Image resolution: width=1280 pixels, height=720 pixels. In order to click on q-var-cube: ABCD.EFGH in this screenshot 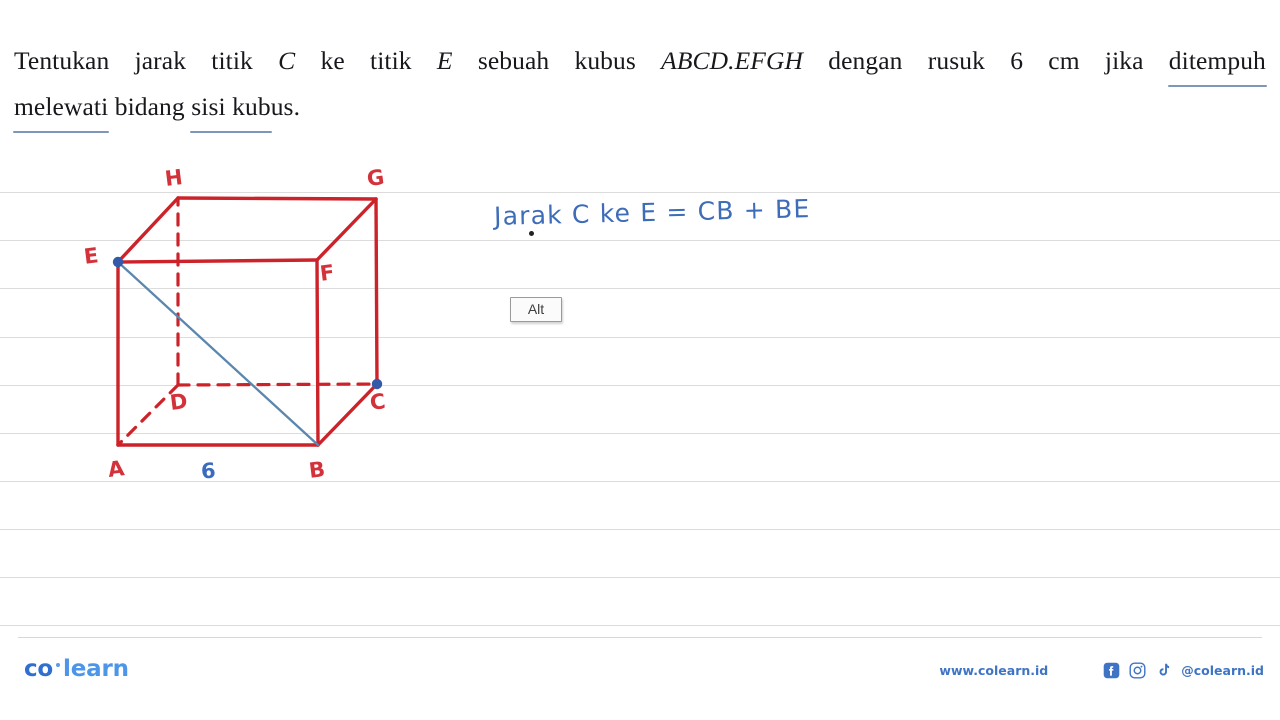, I will do `click(732, 60)`.